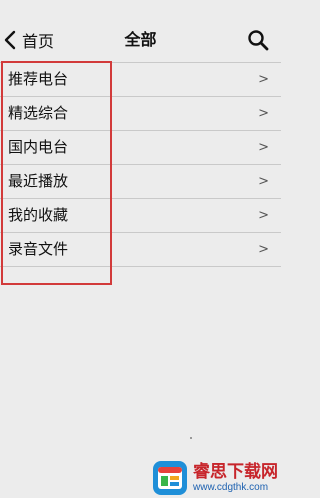 The image size is (320, 498). What do you see at coordinates (38, 249) in the screenshot?
I see `list-item-label: 录音文件` at bounding box center [38, 249].